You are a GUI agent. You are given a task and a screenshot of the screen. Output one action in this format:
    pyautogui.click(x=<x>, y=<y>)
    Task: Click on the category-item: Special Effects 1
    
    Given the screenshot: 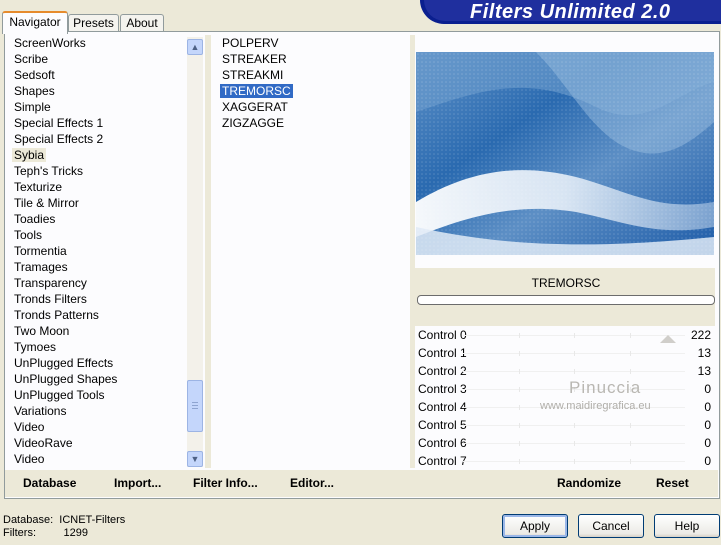 What is the action you would take?
    pyautogui.click(x=96, y=123)
    